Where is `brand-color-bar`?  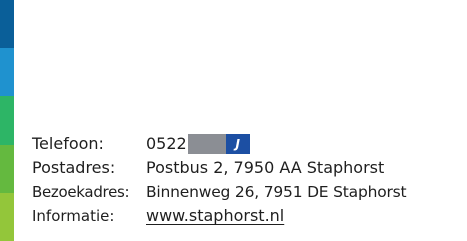 brand-color-bar is located at coordinates (7, 120).